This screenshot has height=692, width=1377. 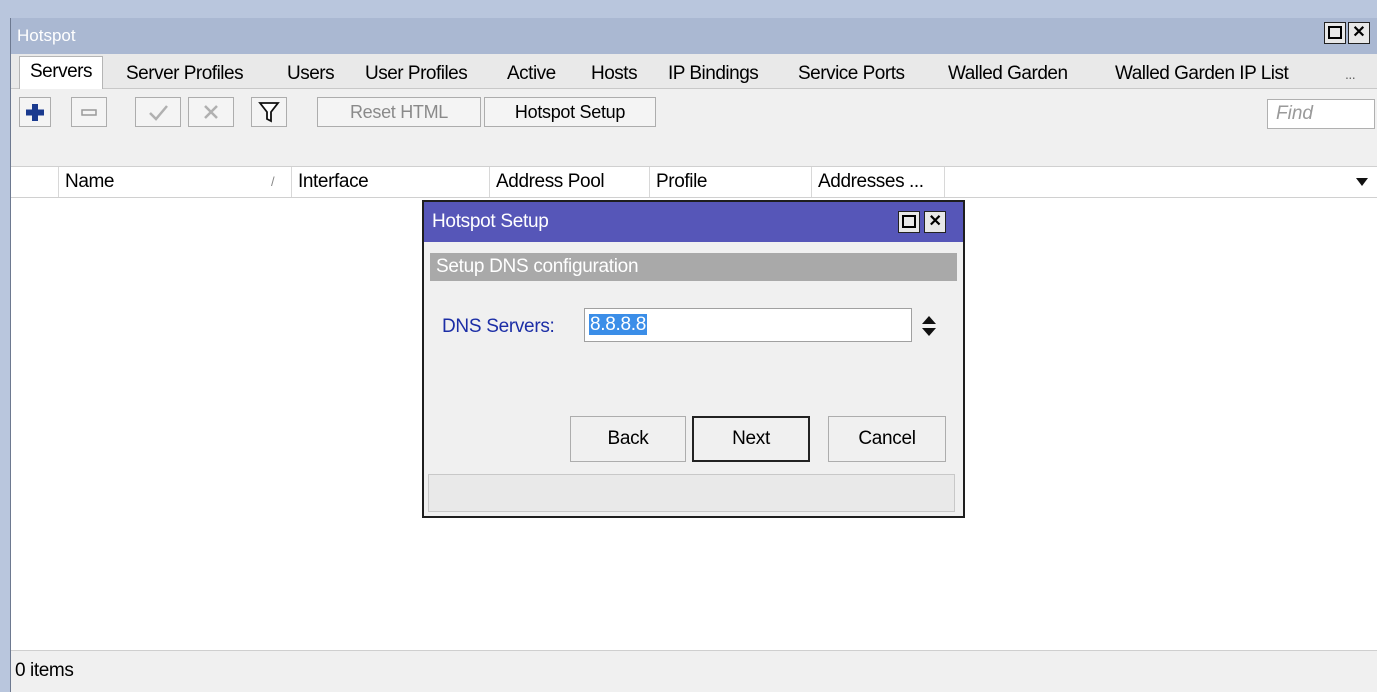 I want to click on find-input: Find, so click(x=1321, y=114).